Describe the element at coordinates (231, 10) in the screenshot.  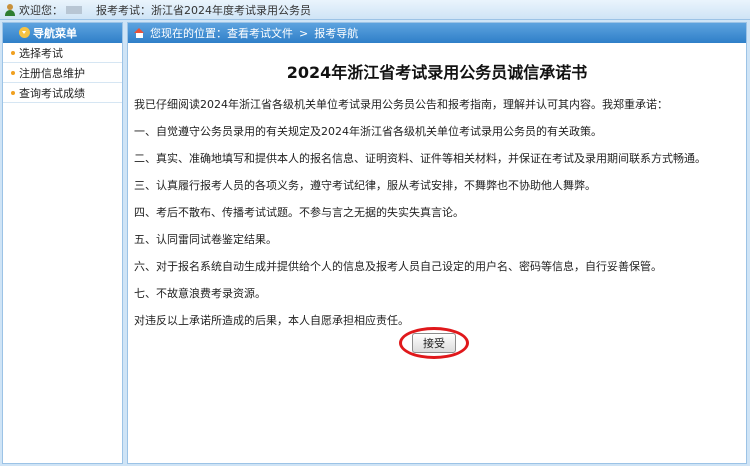
I see `exam-name: 浙江省2024年度考试录用公务员` at that location.